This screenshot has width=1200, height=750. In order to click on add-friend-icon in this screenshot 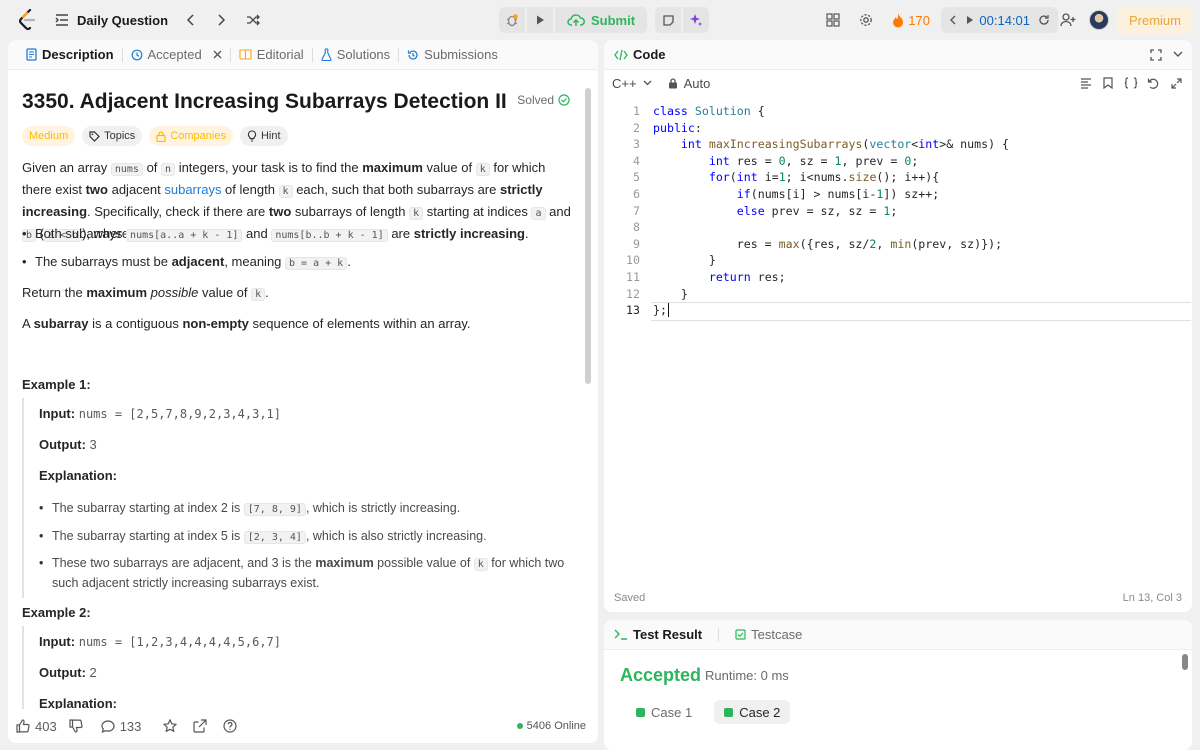, I will do `click(1068, 20)`.